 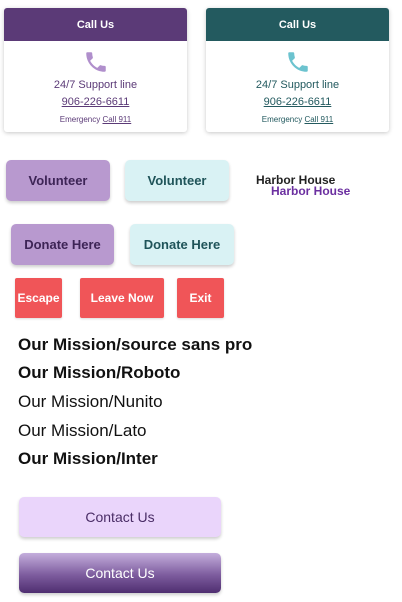 What do you see at coordinates (99, 372) in the screenshot?
I see `mission-heading-roboto: Our Mission/Roboto` at bounding box center [99, 372].